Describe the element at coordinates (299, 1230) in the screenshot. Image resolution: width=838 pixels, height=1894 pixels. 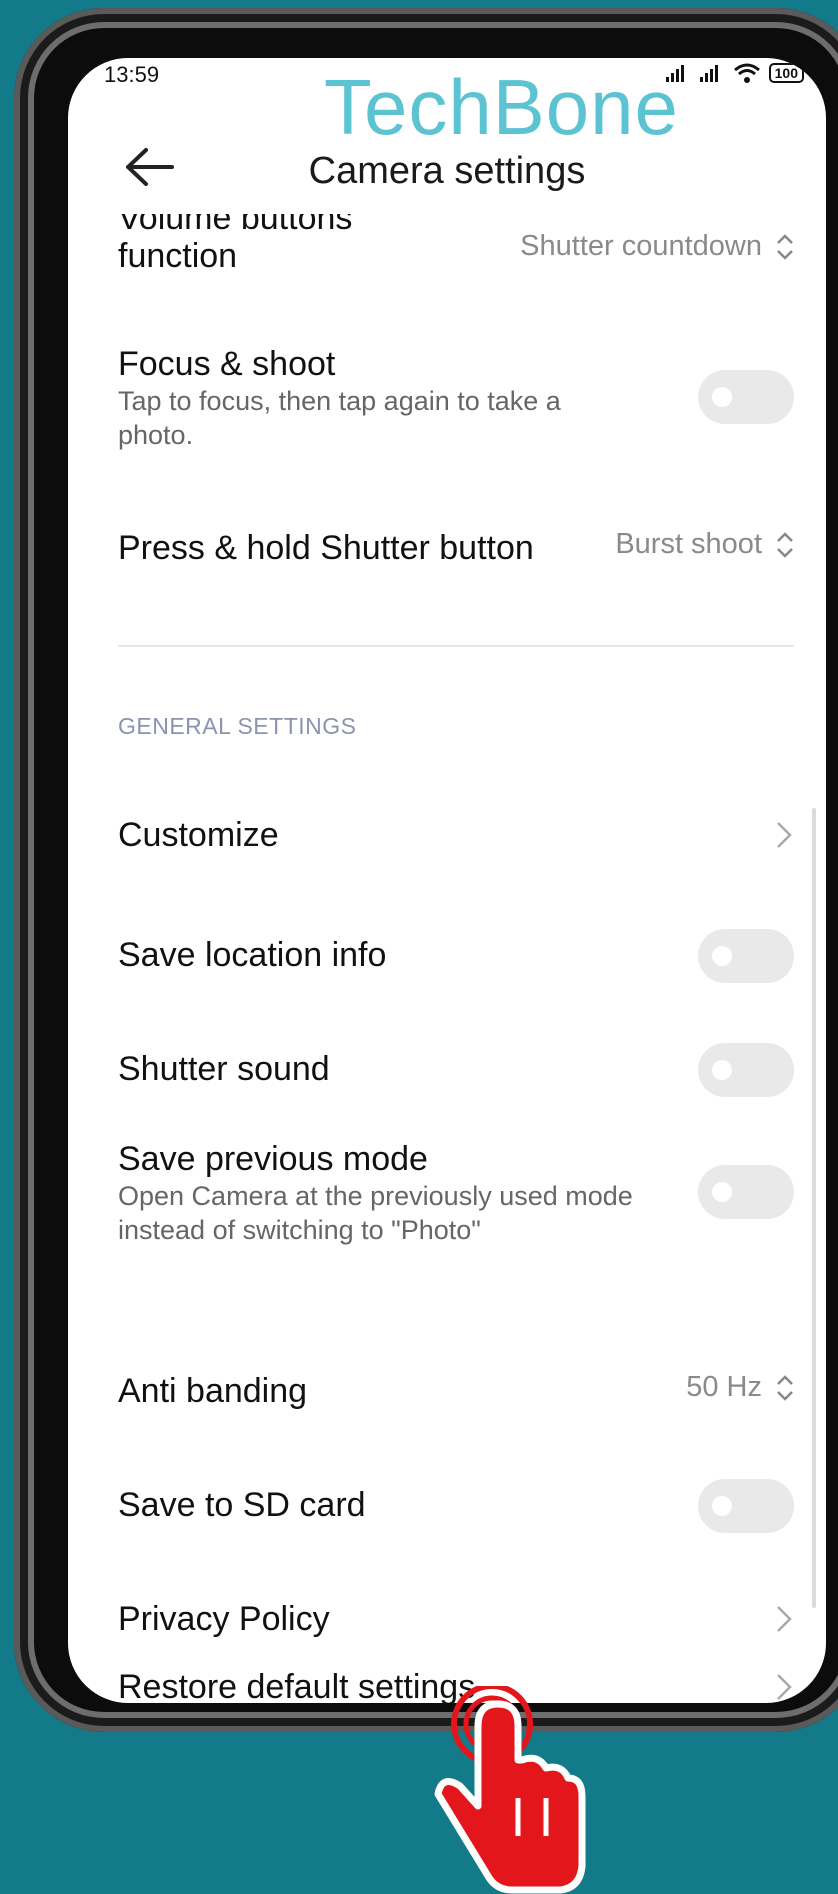
I see `setting-description: instead of switching to "Photo"` at that location.